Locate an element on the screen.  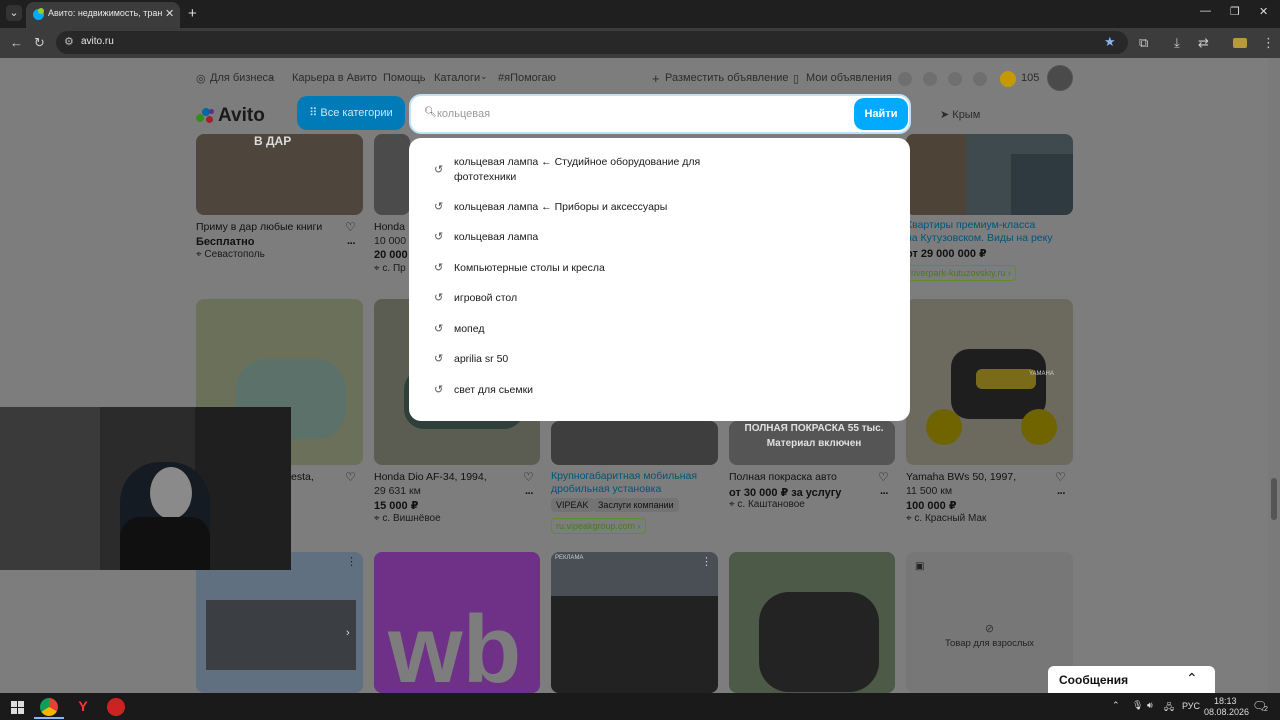
card-image: В ДАР is located at coordinates (279, 174).